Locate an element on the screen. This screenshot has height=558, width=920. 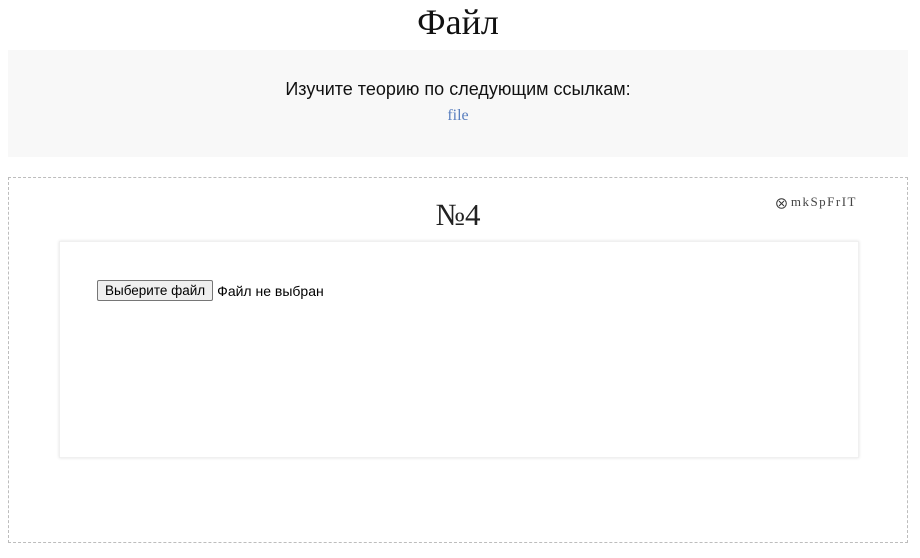
file-input: Выберите файл Файл не выбран is located at coordinates (210, 290).